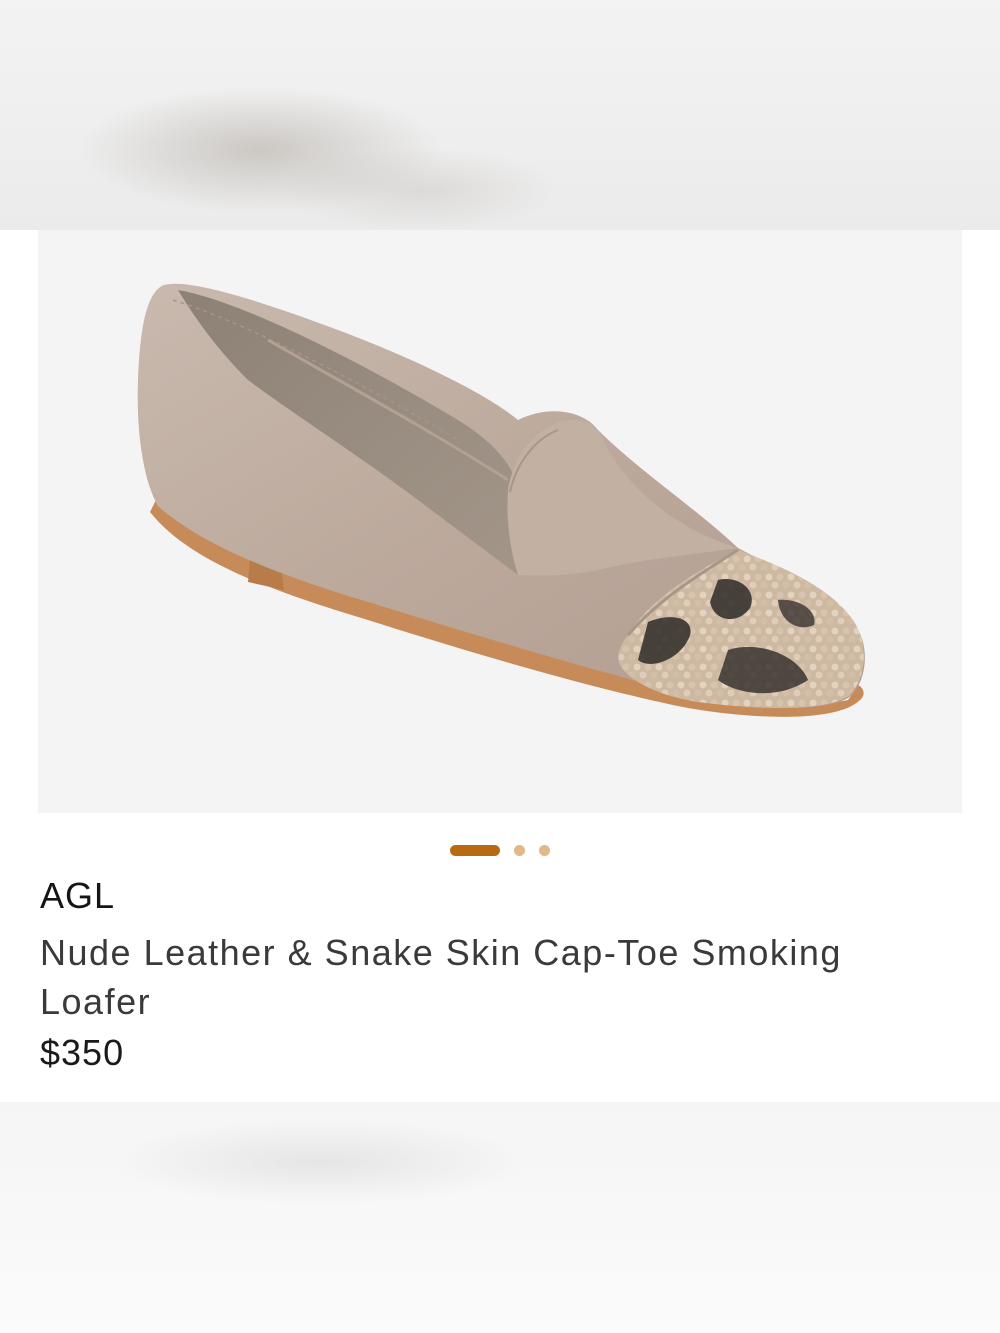 Image resolution: width=1000 pixels, height=1333 pixels. Describe the element at coordinates (507, 850) in the screenshot. I see `carousel-pager` at that location.